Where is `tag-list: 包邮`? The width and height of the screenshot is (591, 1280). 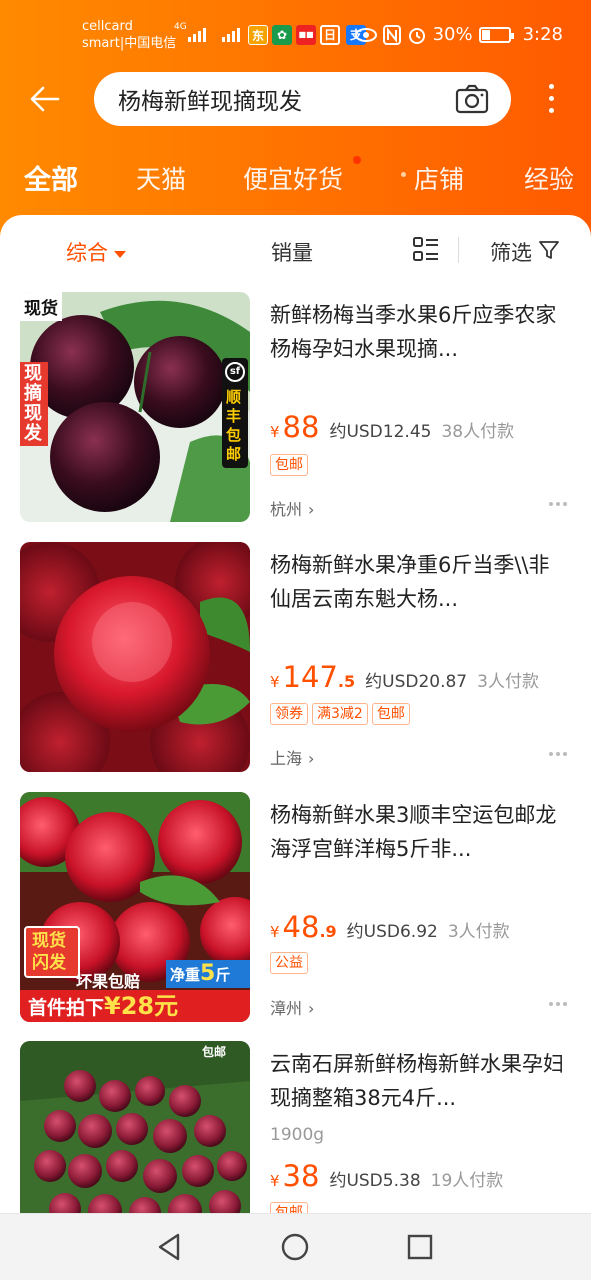 tag-list: 包邮 is located at coordinates (289, 465).